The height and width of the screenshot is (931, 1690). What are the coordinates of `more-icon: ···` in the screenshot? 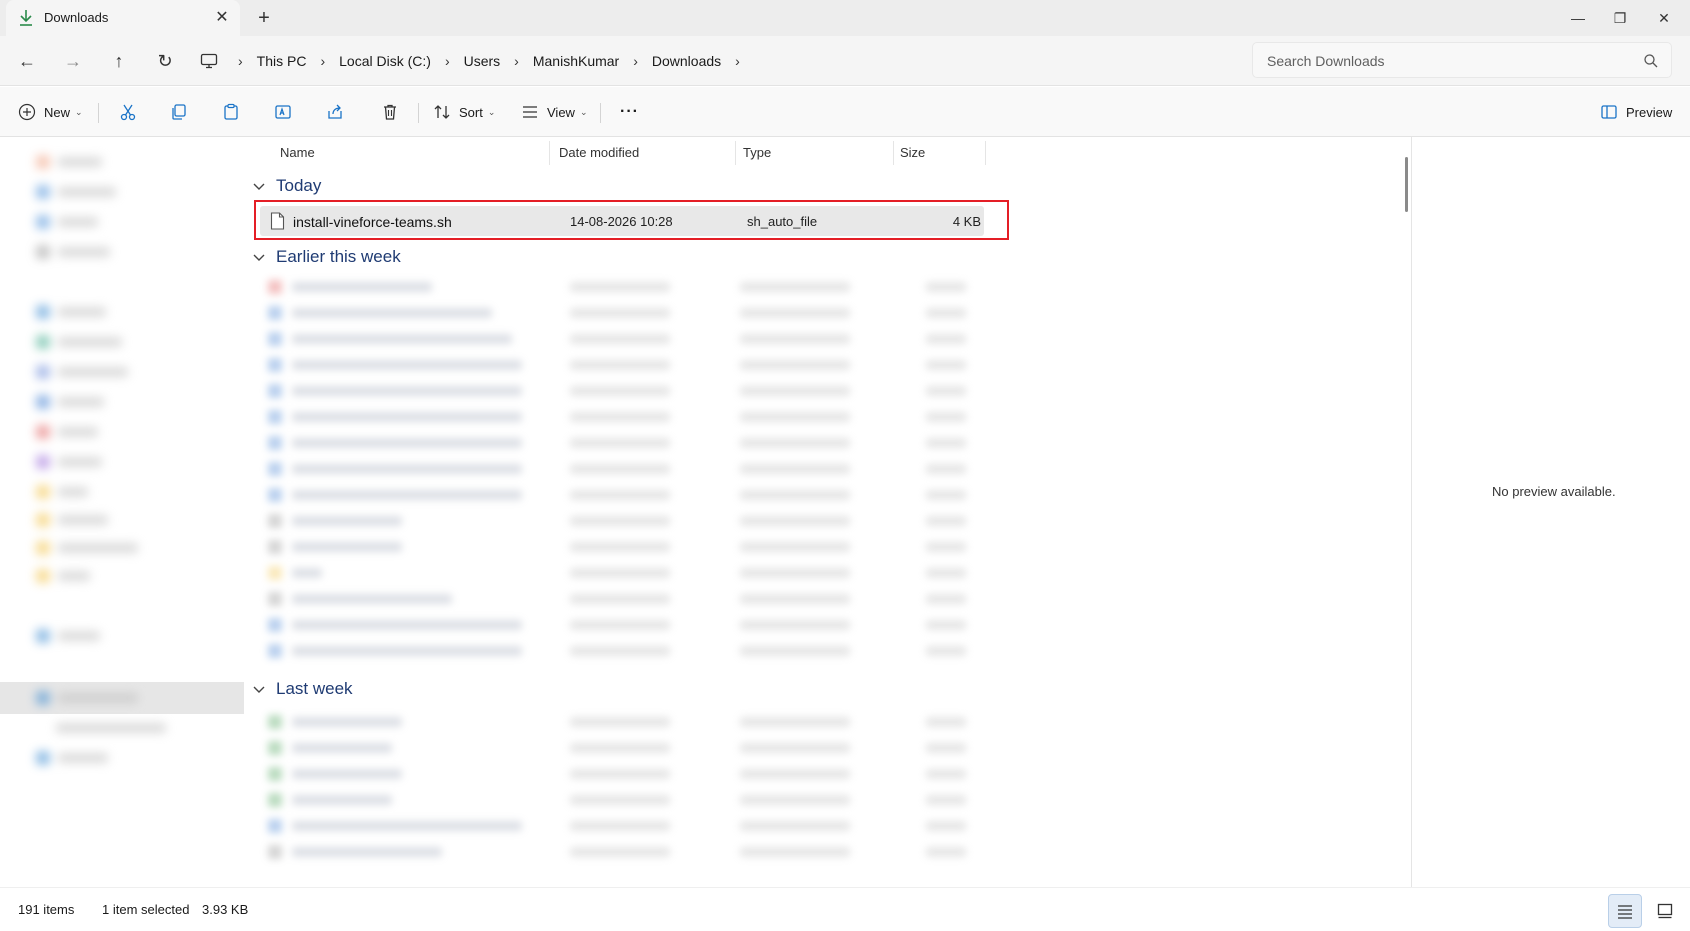 It's located at (629, 111).